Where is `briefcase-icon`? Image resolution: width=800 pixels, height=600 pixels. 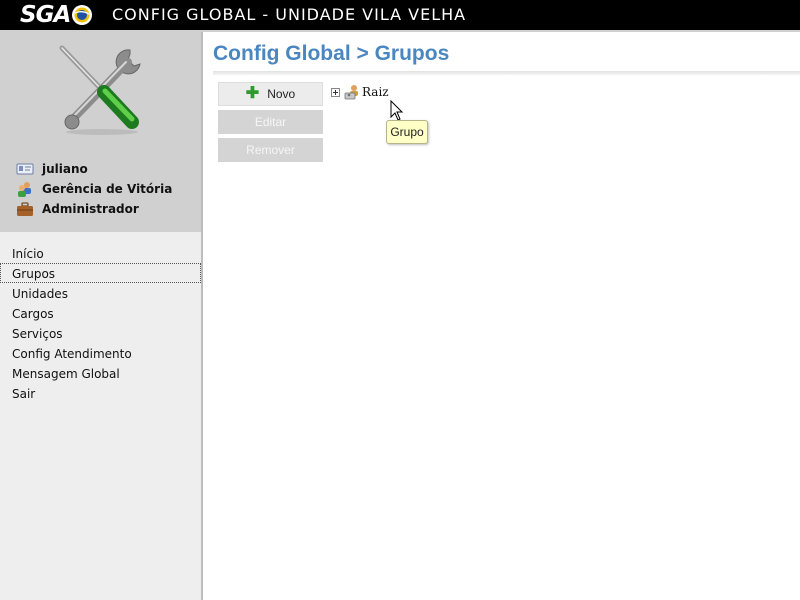
briefcase-icon is located at coordinates (25, 209).